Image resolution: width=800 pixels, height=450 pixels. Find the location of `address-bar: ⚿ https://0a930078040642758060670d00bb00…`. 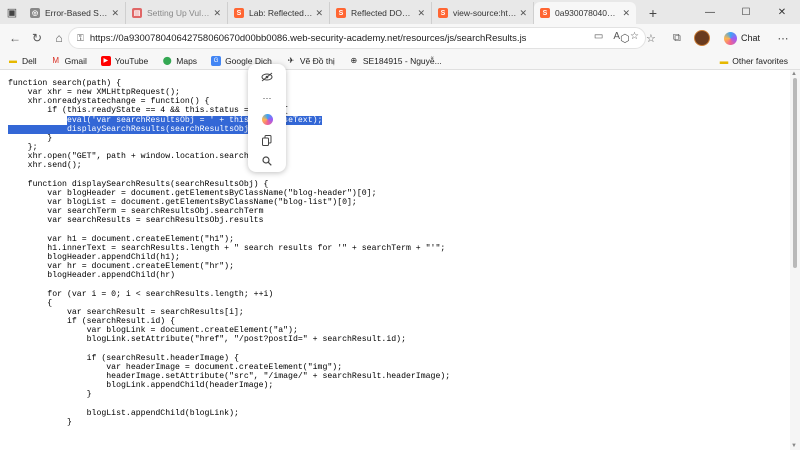

address-bar: ⚿ https://0a930078040642758060670d00bb00… is located at coordinates (357, 38).